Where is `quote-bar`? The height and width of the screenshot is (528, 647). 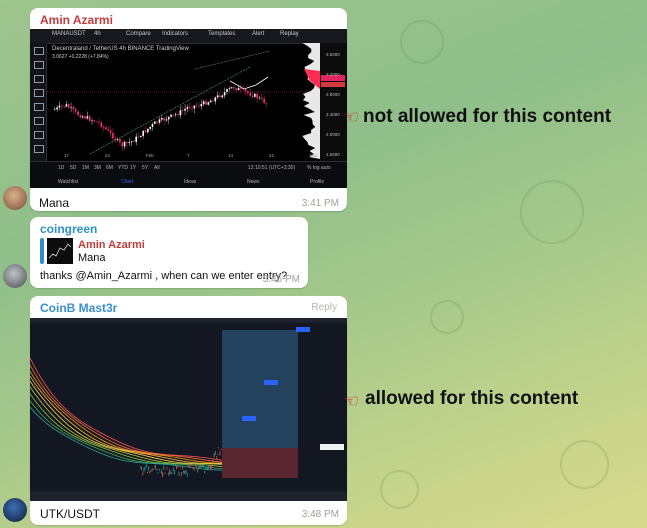 quote-bar is located at coordinates (42, 251).